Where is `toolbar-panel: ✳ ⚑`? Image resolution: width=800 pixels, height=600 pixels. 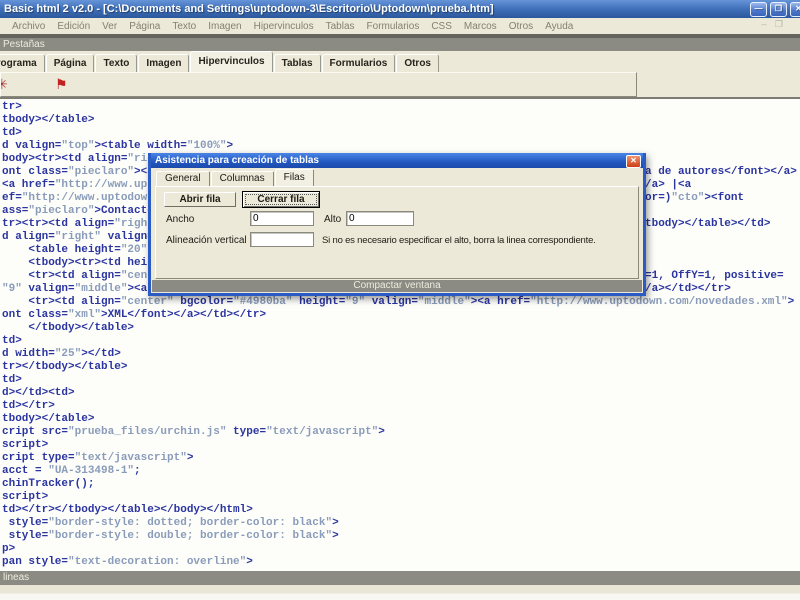
toolbar-panel: ✳ ⚑ is located at coordinates (318, 84).